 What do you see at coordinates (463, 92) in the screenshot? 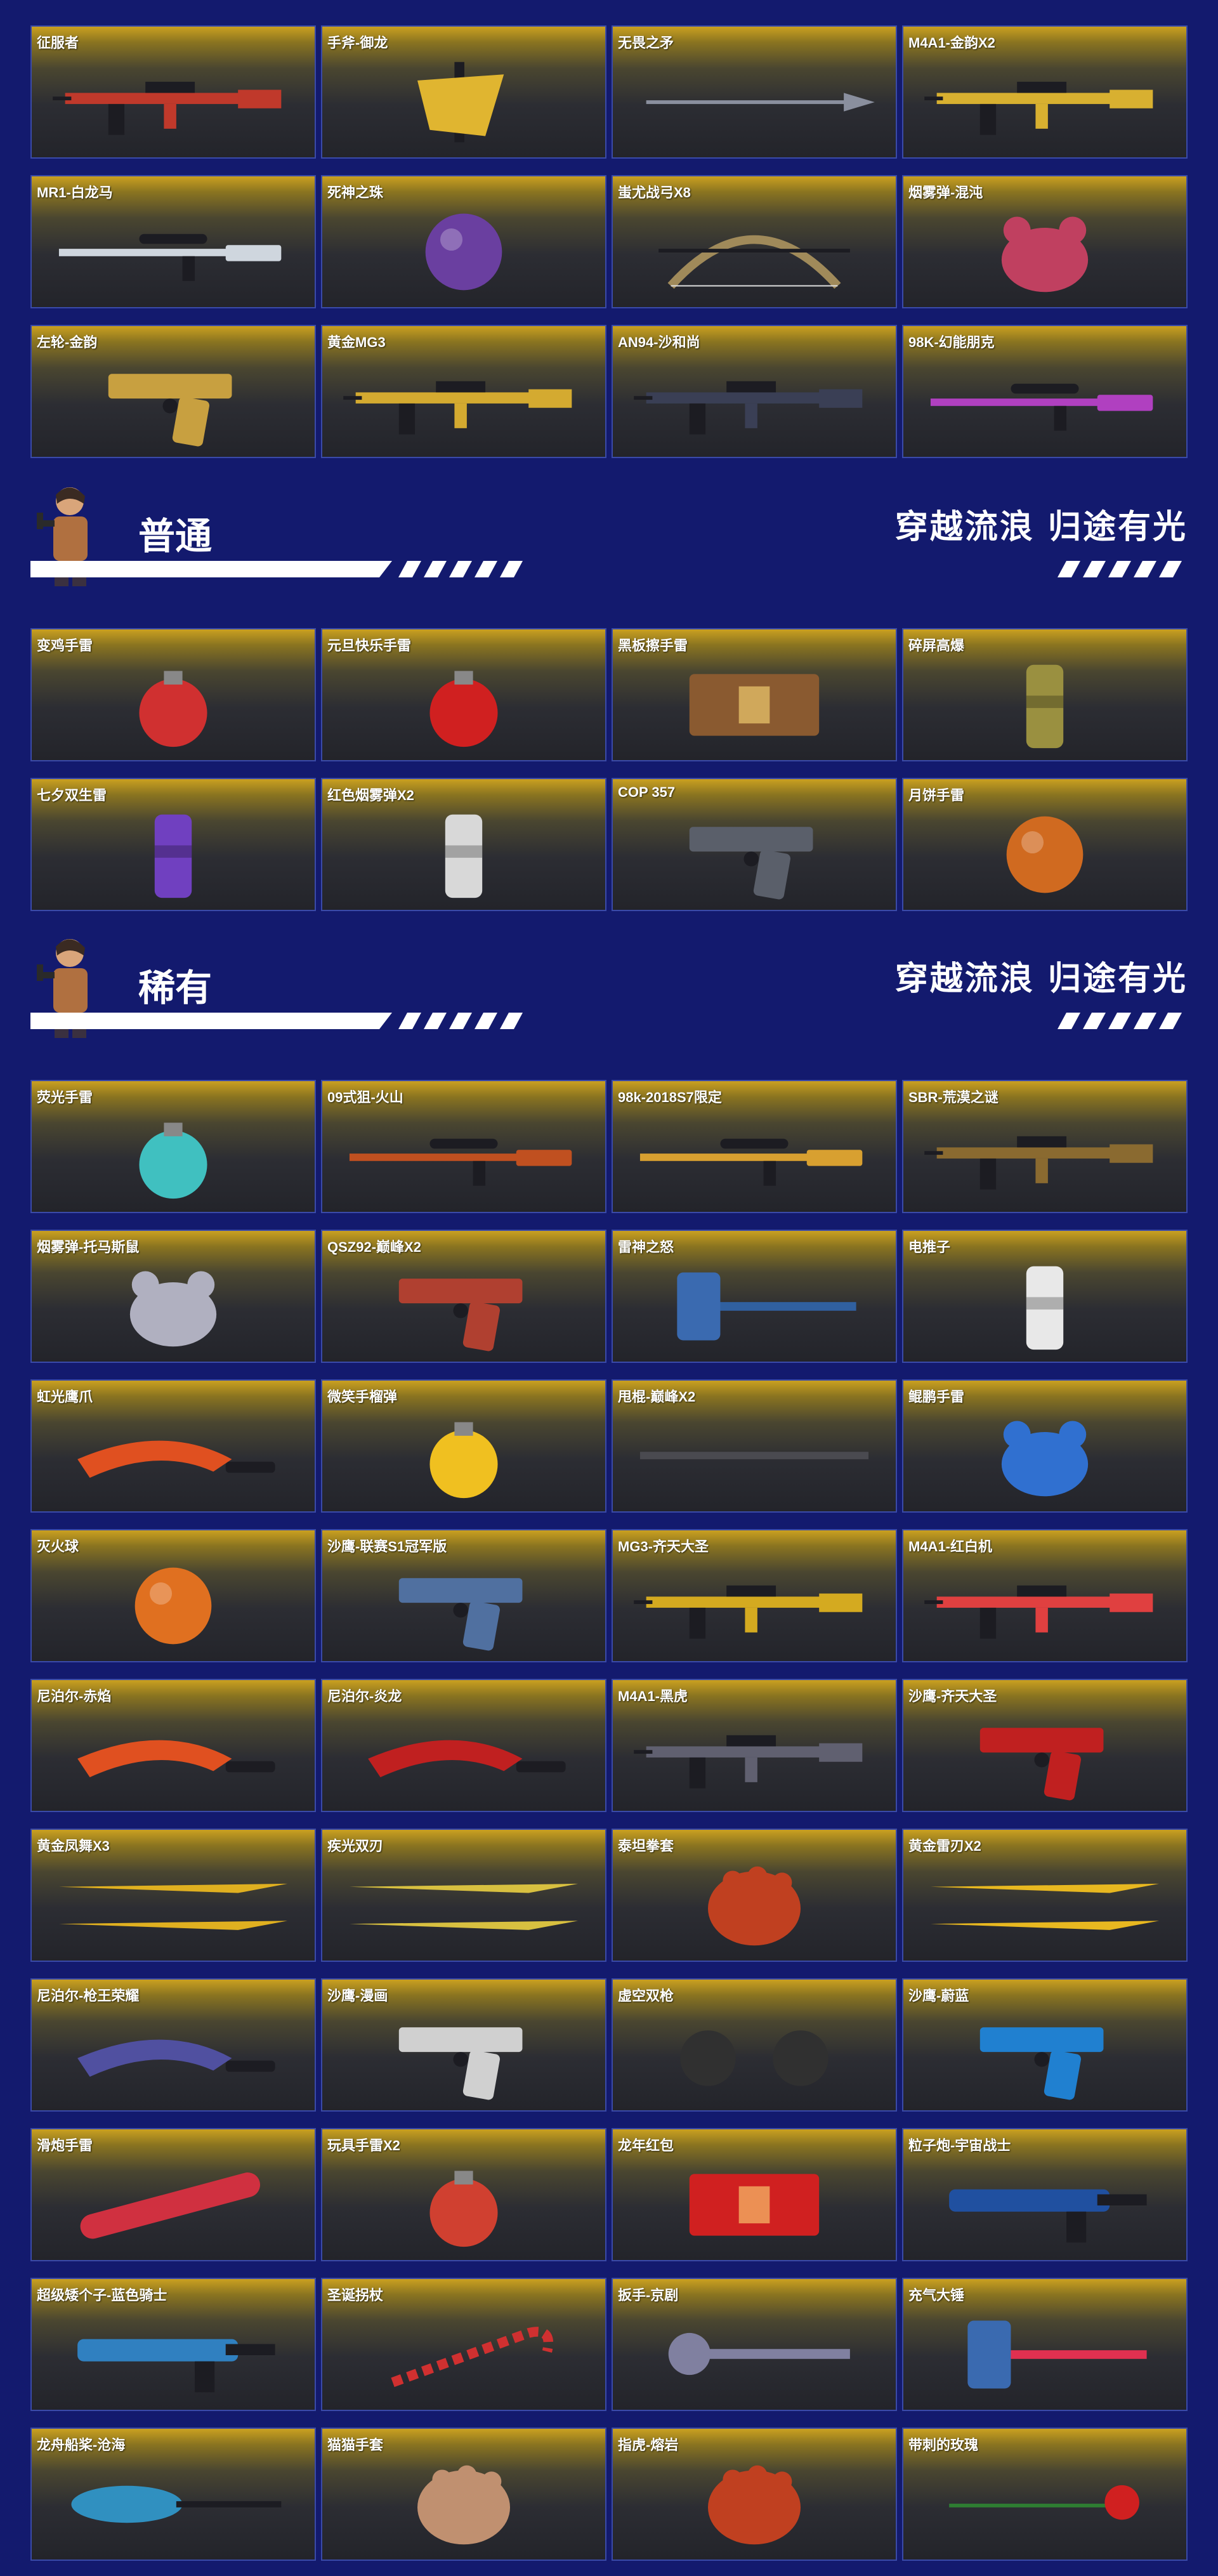
I see `item-card: 手斧-御龙` at bounding box center [463, 92].